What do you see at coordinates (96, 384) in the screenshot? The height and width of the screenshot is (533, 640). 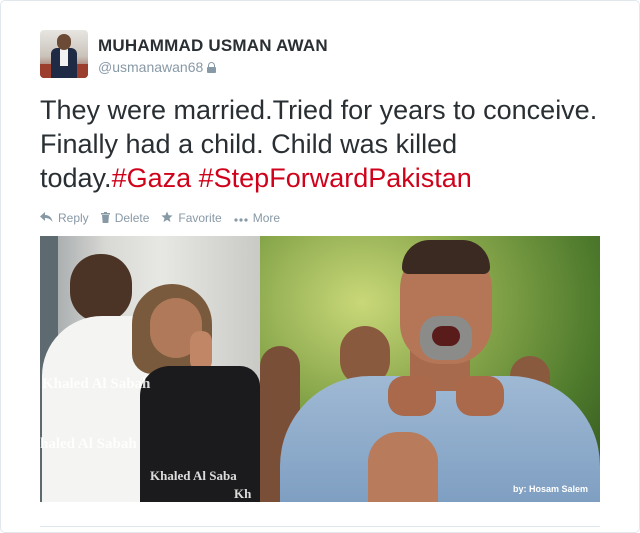 I see `photo-watermark: Khaled Al Sabah` at bounding box center [96, 384].